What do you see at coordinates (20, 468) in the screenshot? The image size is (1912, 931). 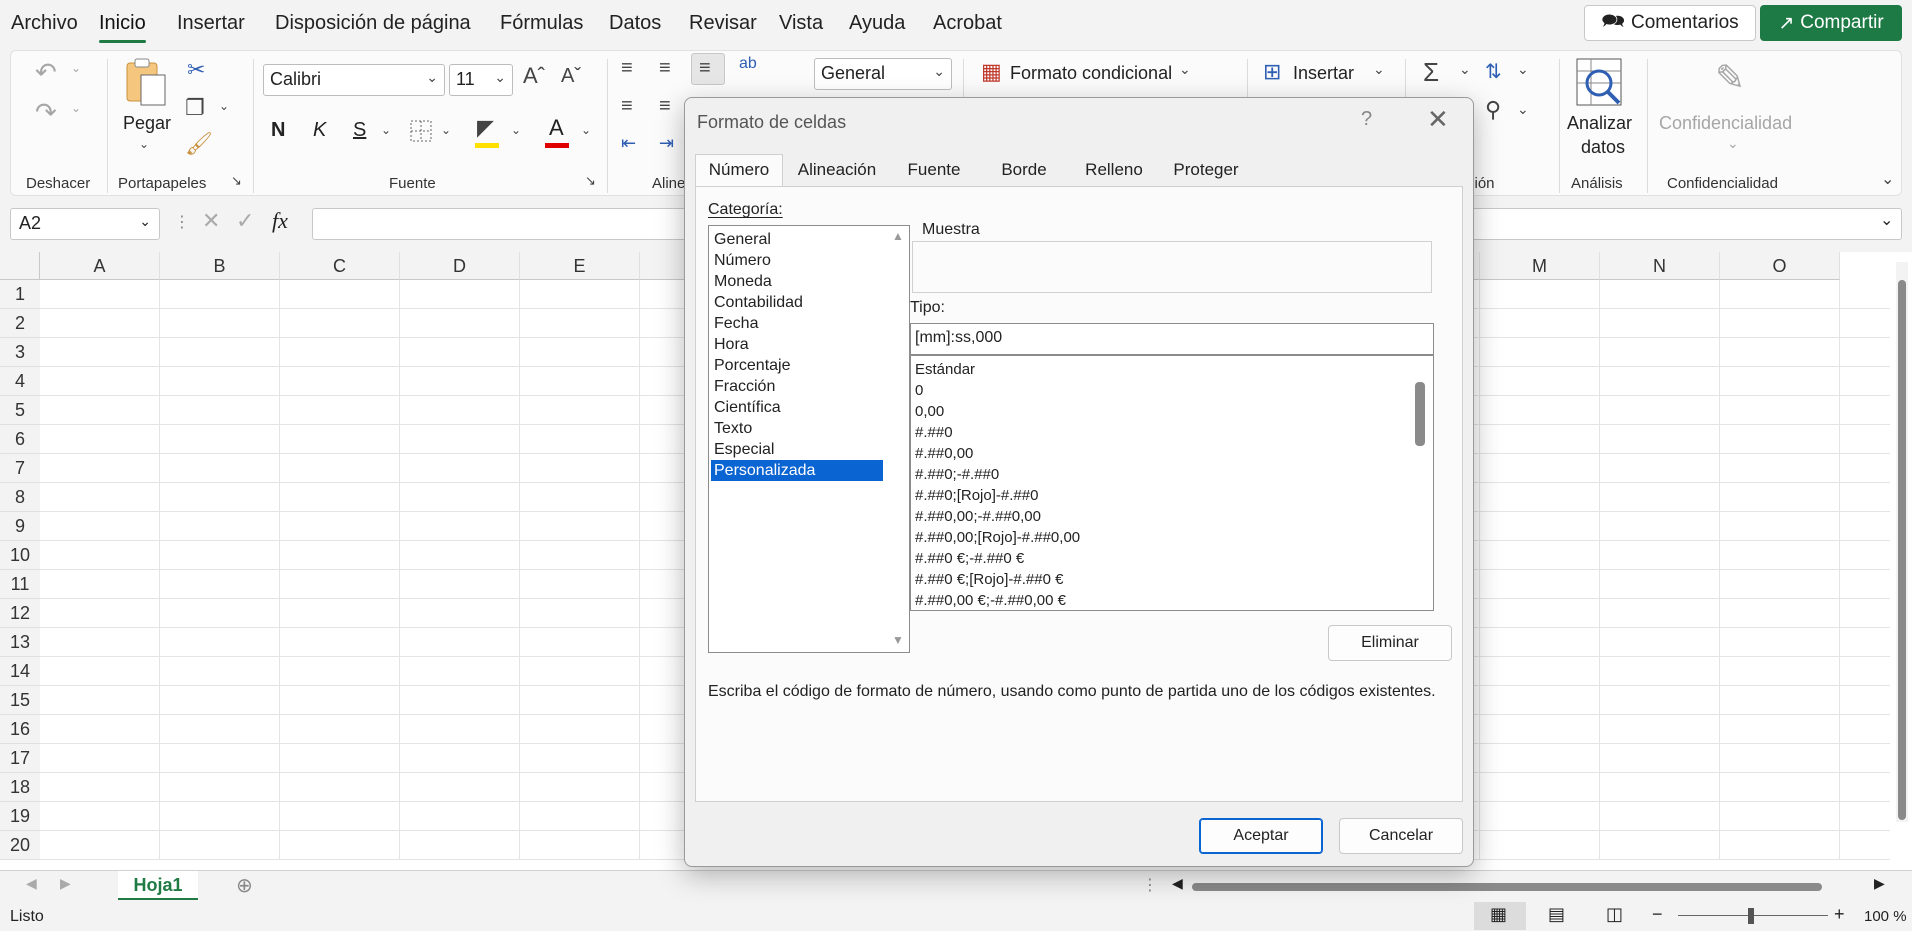 I see `row-header: 7` at bounding box center [20, 468].